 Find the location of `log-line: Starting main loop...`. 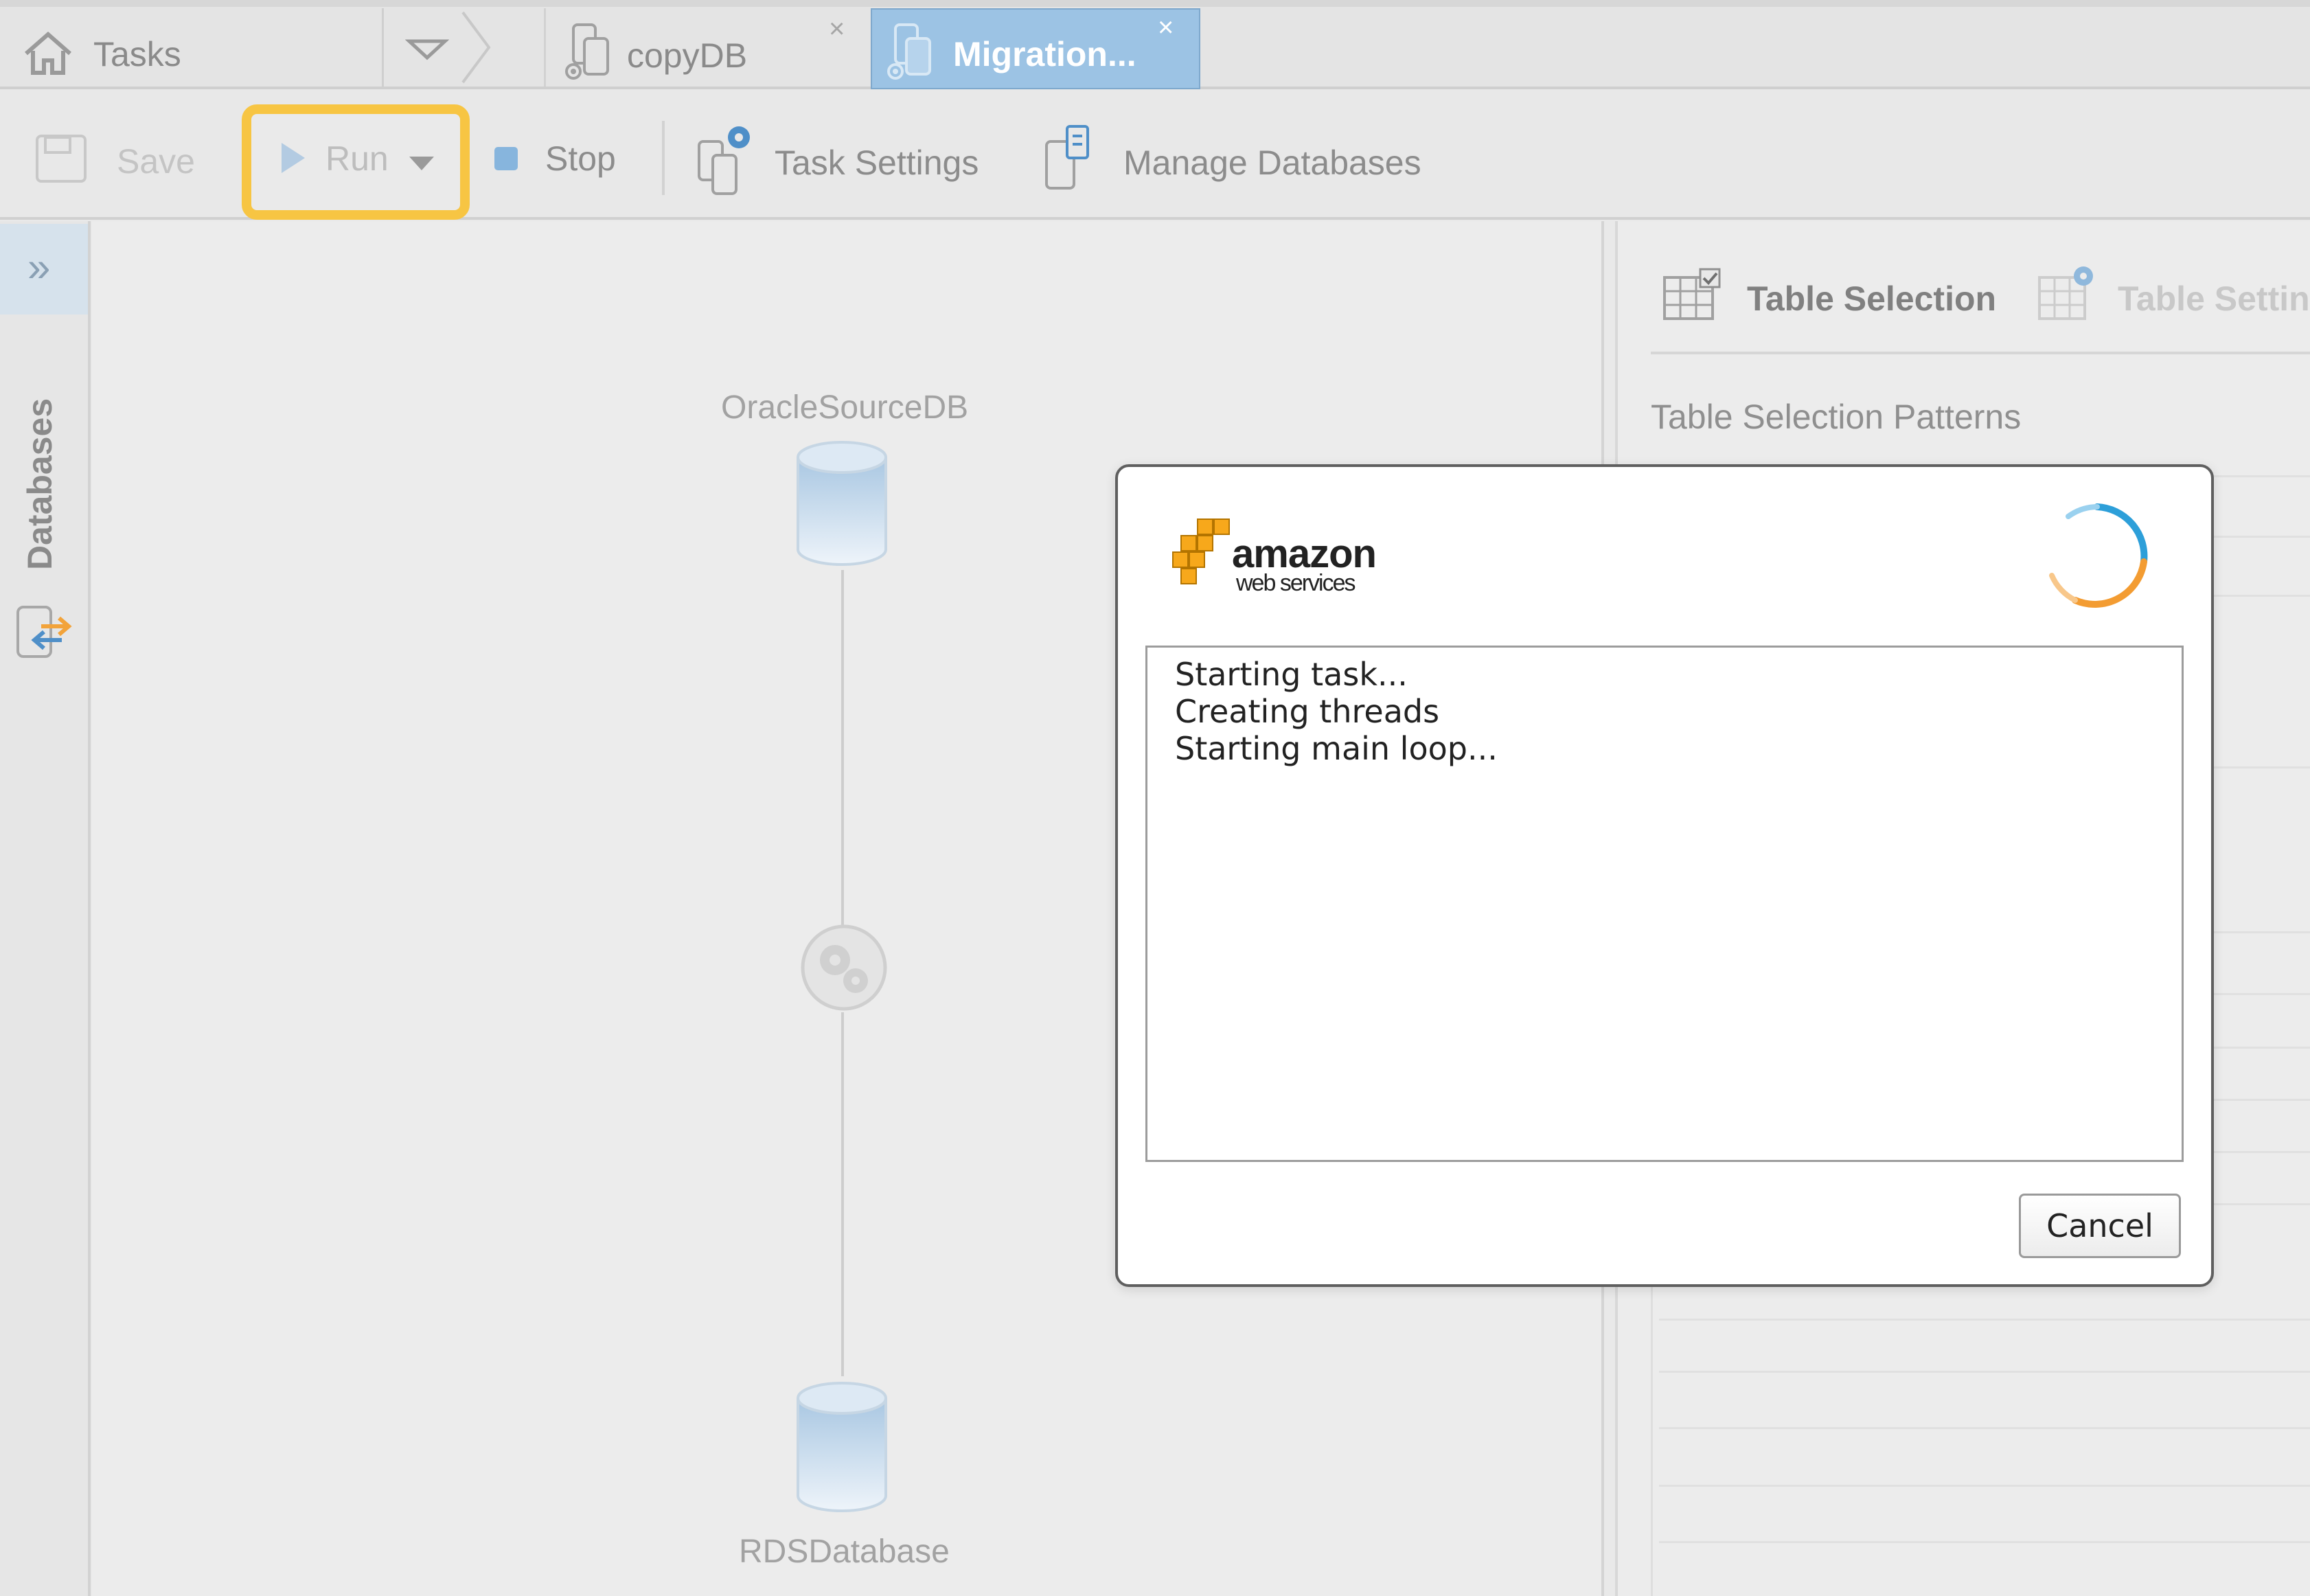

log-line: Starting main loop... is located at coordinates (1336, 748).